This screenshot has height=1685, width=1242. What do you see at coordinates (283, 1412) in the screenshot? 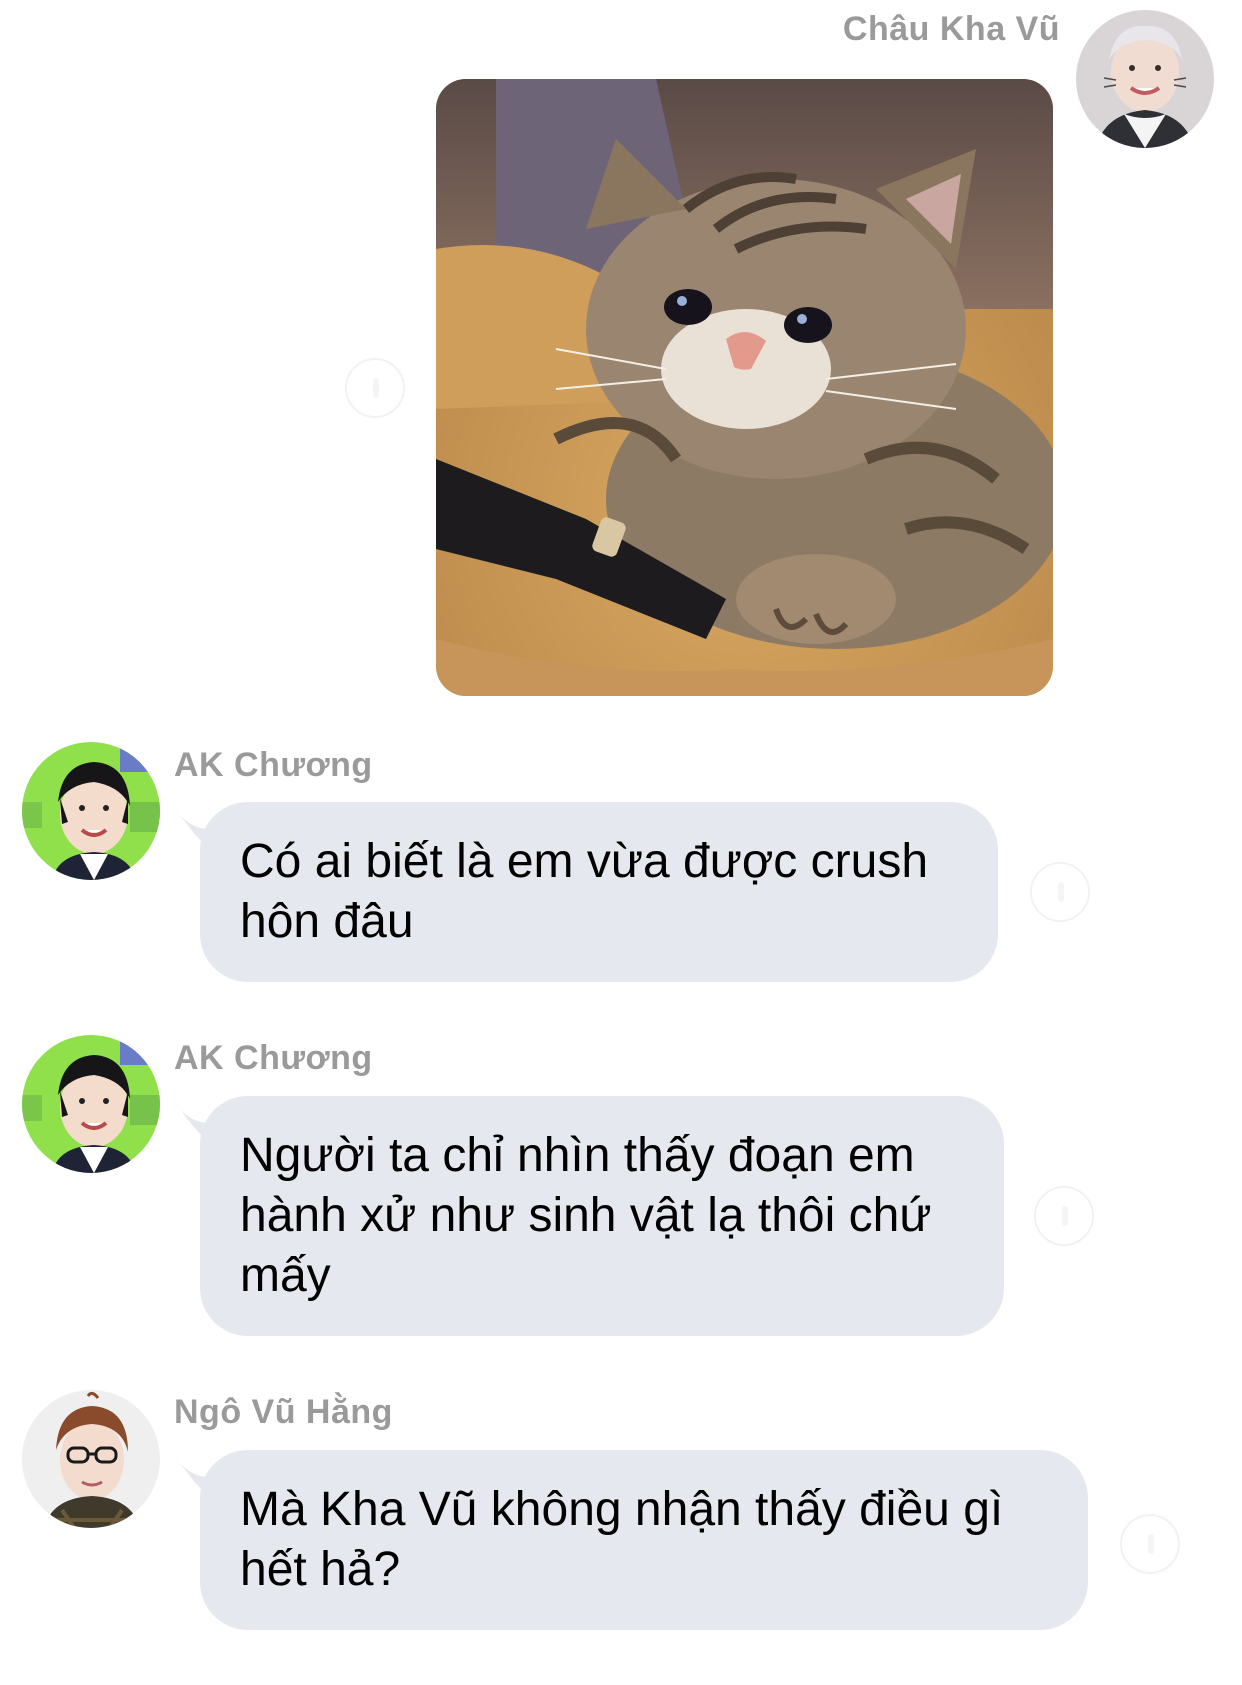
I see `sender-name-ngo-vu-hang: Ngô Vũ Hằng` at bounding box center [283, 1412].